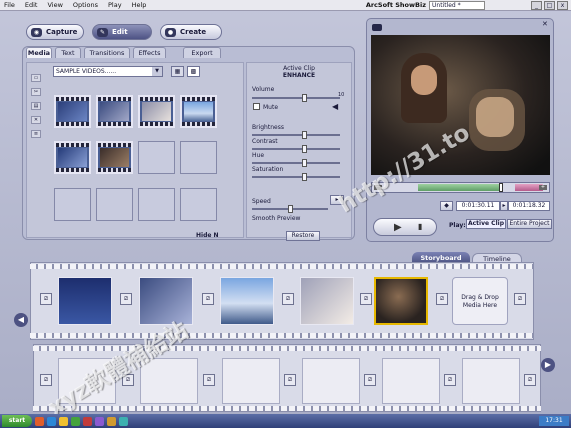 Image resolution: width=571 pixels, height=428 pixels. What do you see at coordinates (304, 163) in the screenshot?
I see `hue-slider-knob` at bounding box center [304, 163].